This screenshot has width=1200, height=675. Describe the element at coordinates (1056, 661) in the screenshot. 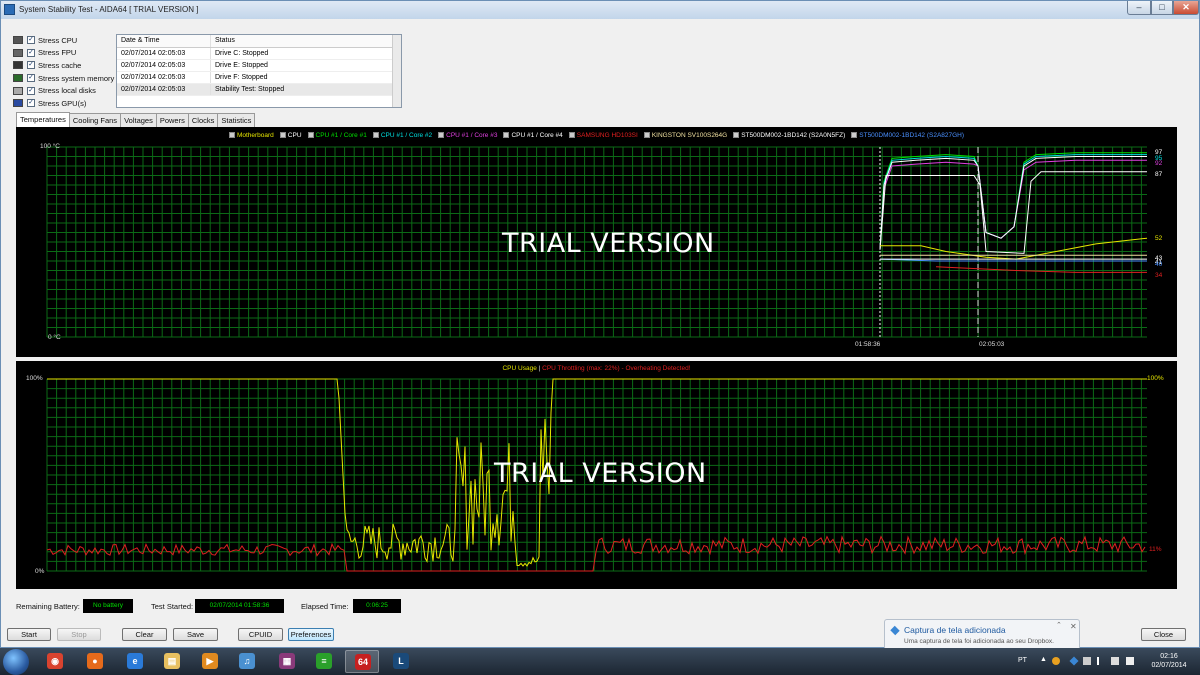

I see `app-tray-icon` at that location.